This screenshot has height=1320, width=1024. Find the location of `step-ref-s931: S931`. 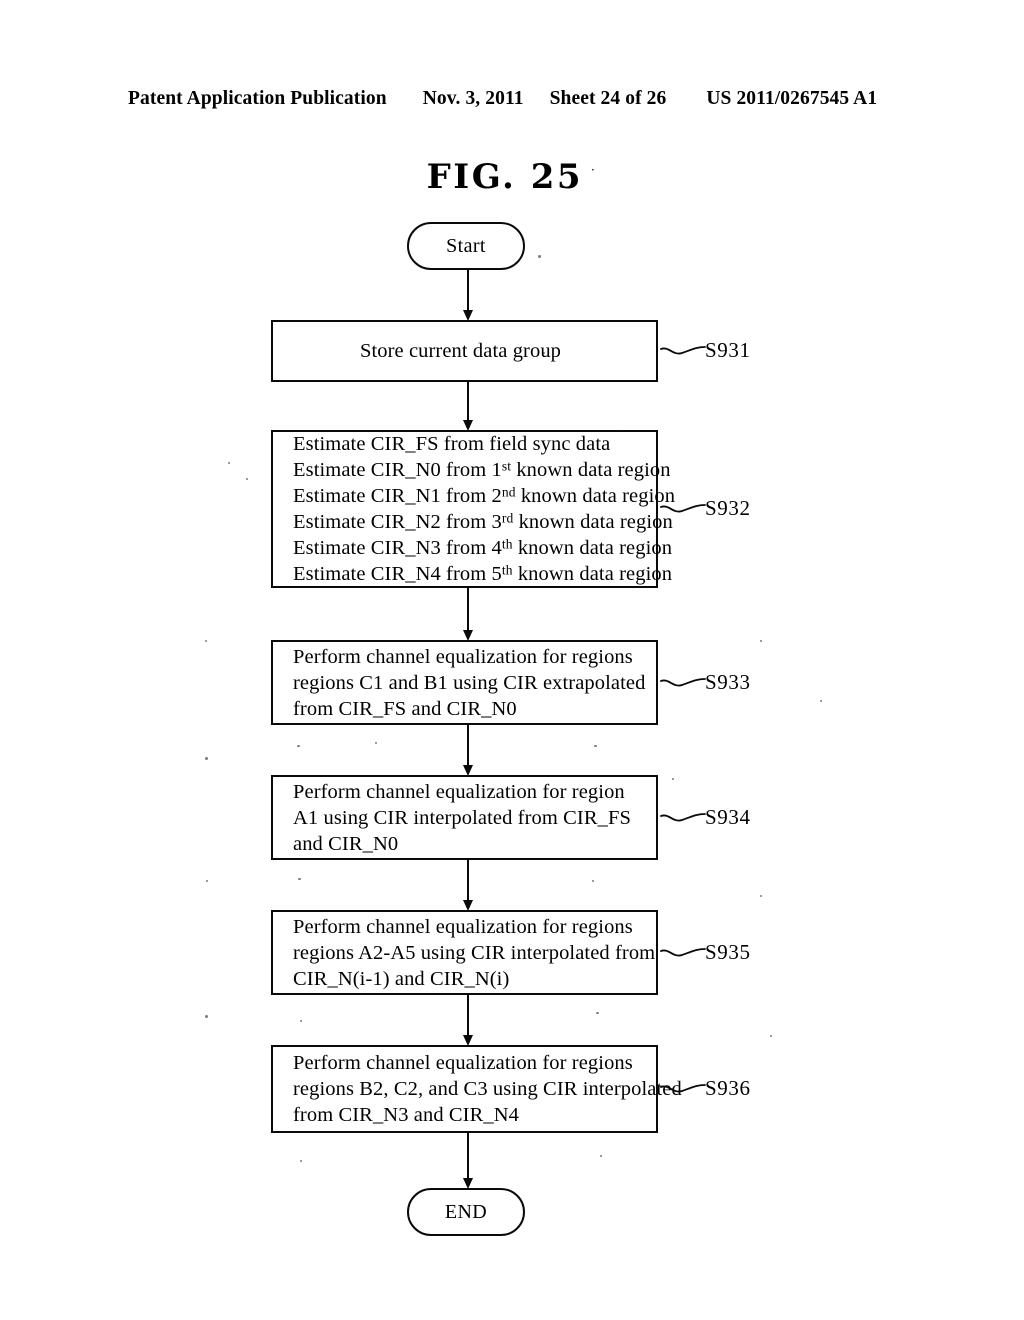

step-ref-s931: S931 is located at coordinates (728, 350).